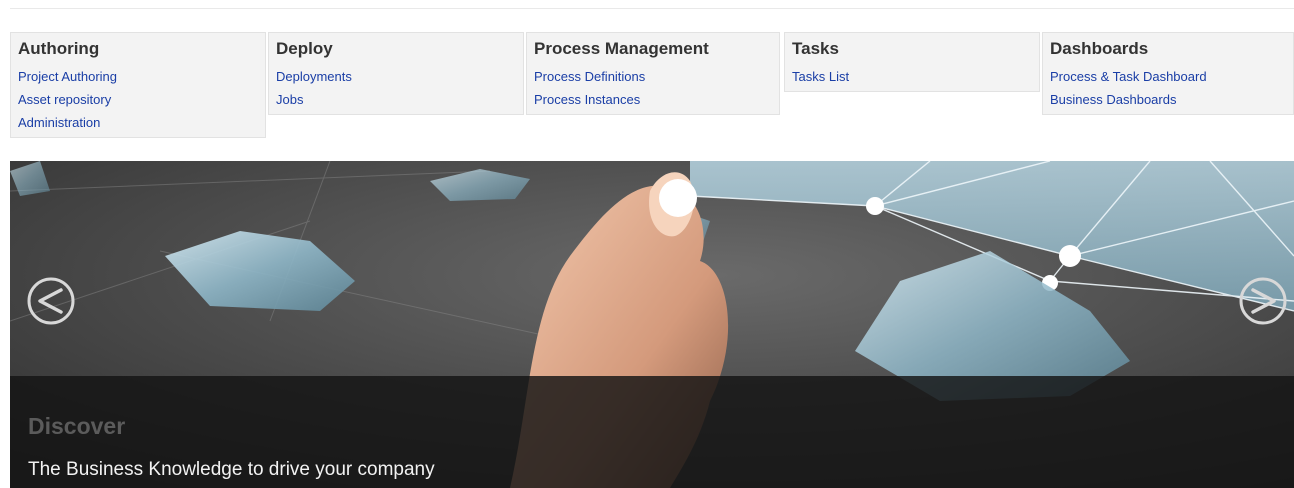  Describe the element at coordinates (1168, 99) in the screenshot. I see `menu-link-business-dashboards: Business Dashboards` at that location.